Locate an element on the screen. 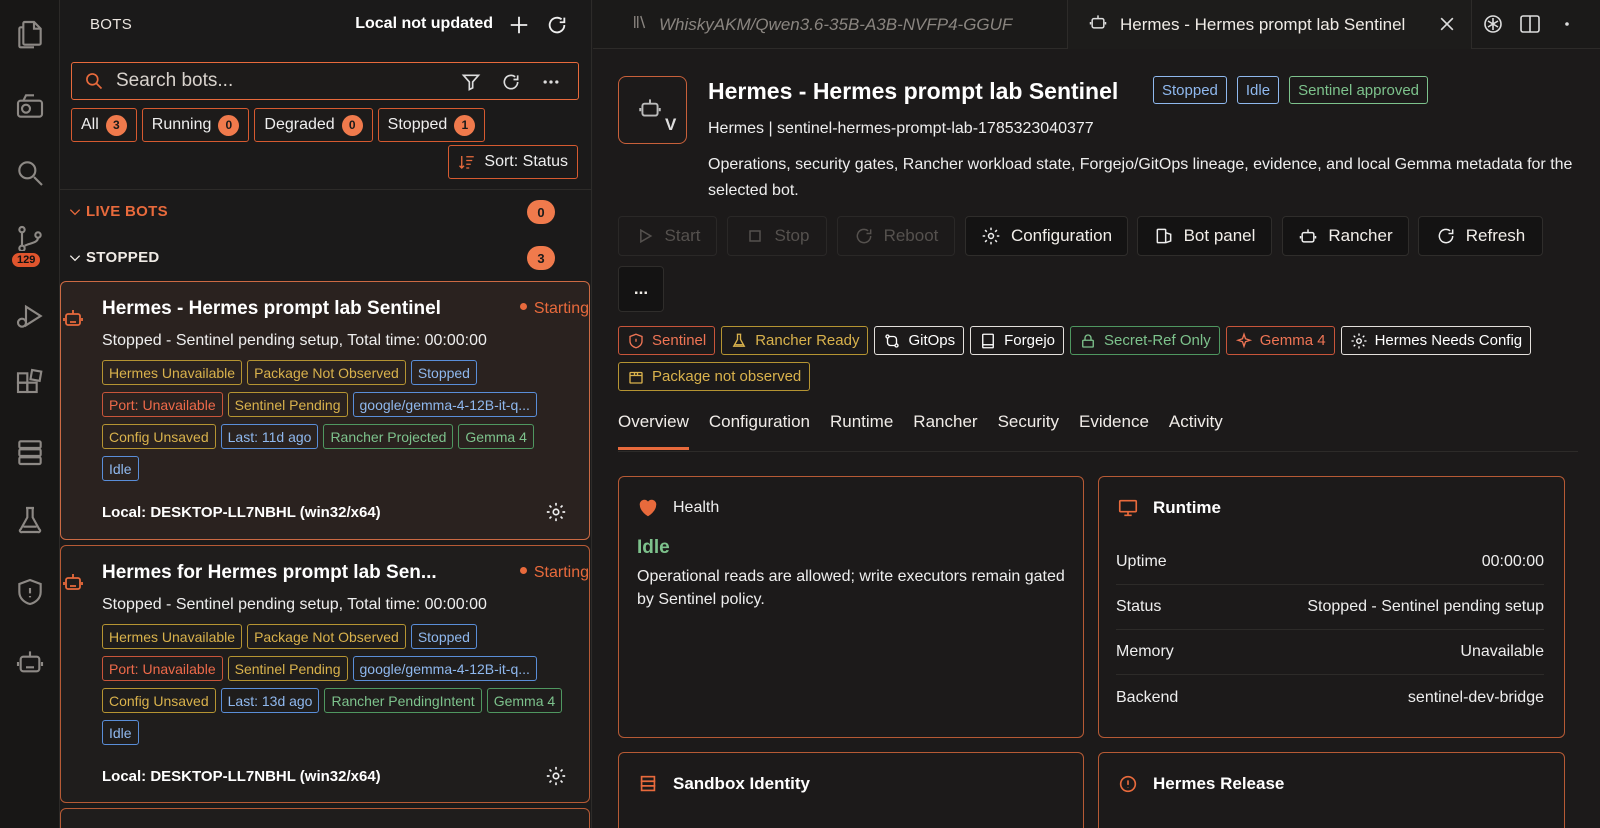 This screenshot has width=1600, height=828. configuration-button: Configuration is located at coordinates (1046, 236).